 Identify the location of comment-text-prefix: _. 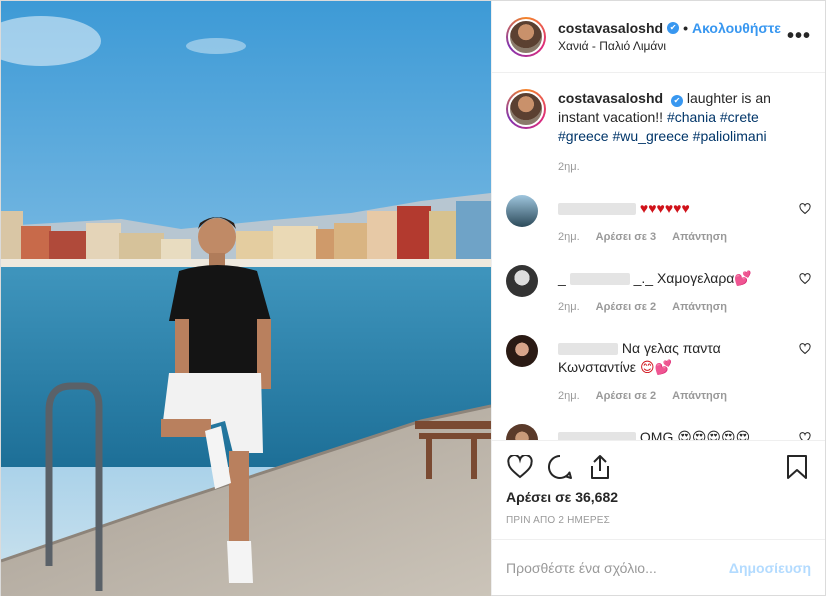
(562, 278).